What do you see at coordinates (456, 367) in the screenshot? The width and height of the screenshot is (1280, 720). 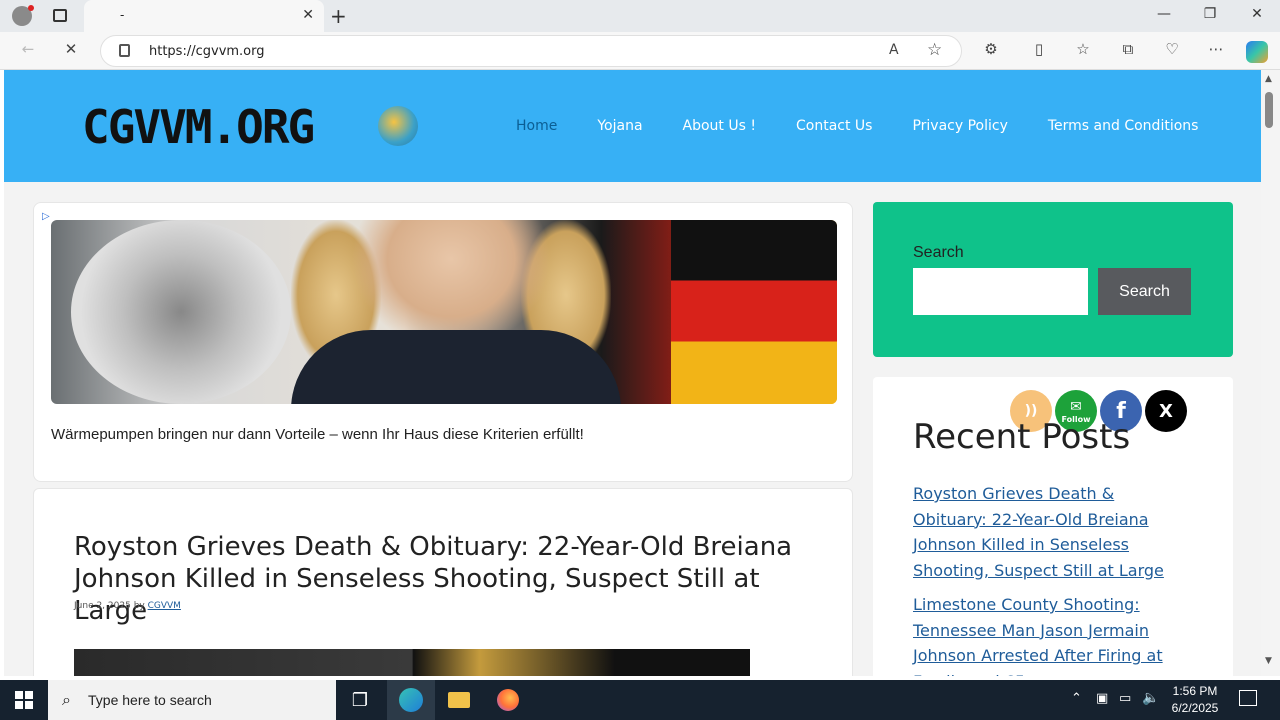 I see `ad-image-body` at bounding box center [456, 367].